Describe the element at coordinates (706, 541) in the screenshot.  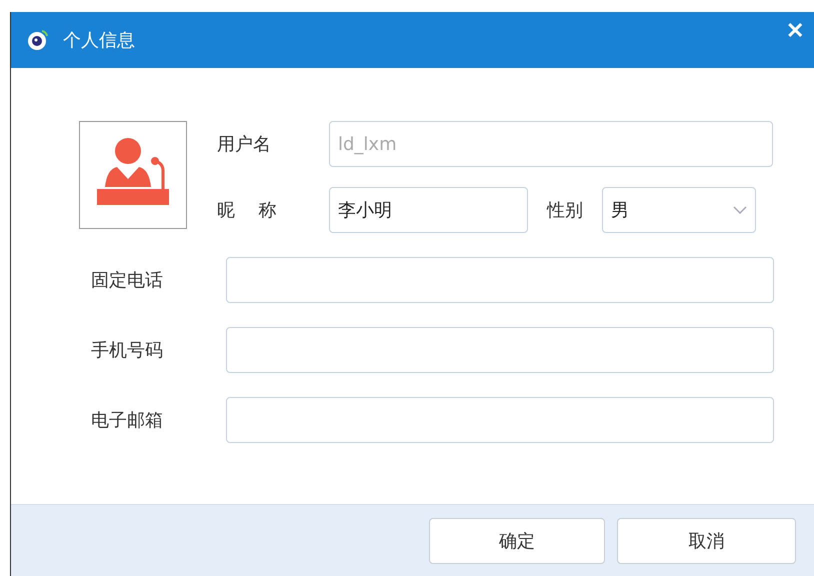
I see `cancel-button: 取消` at that location.